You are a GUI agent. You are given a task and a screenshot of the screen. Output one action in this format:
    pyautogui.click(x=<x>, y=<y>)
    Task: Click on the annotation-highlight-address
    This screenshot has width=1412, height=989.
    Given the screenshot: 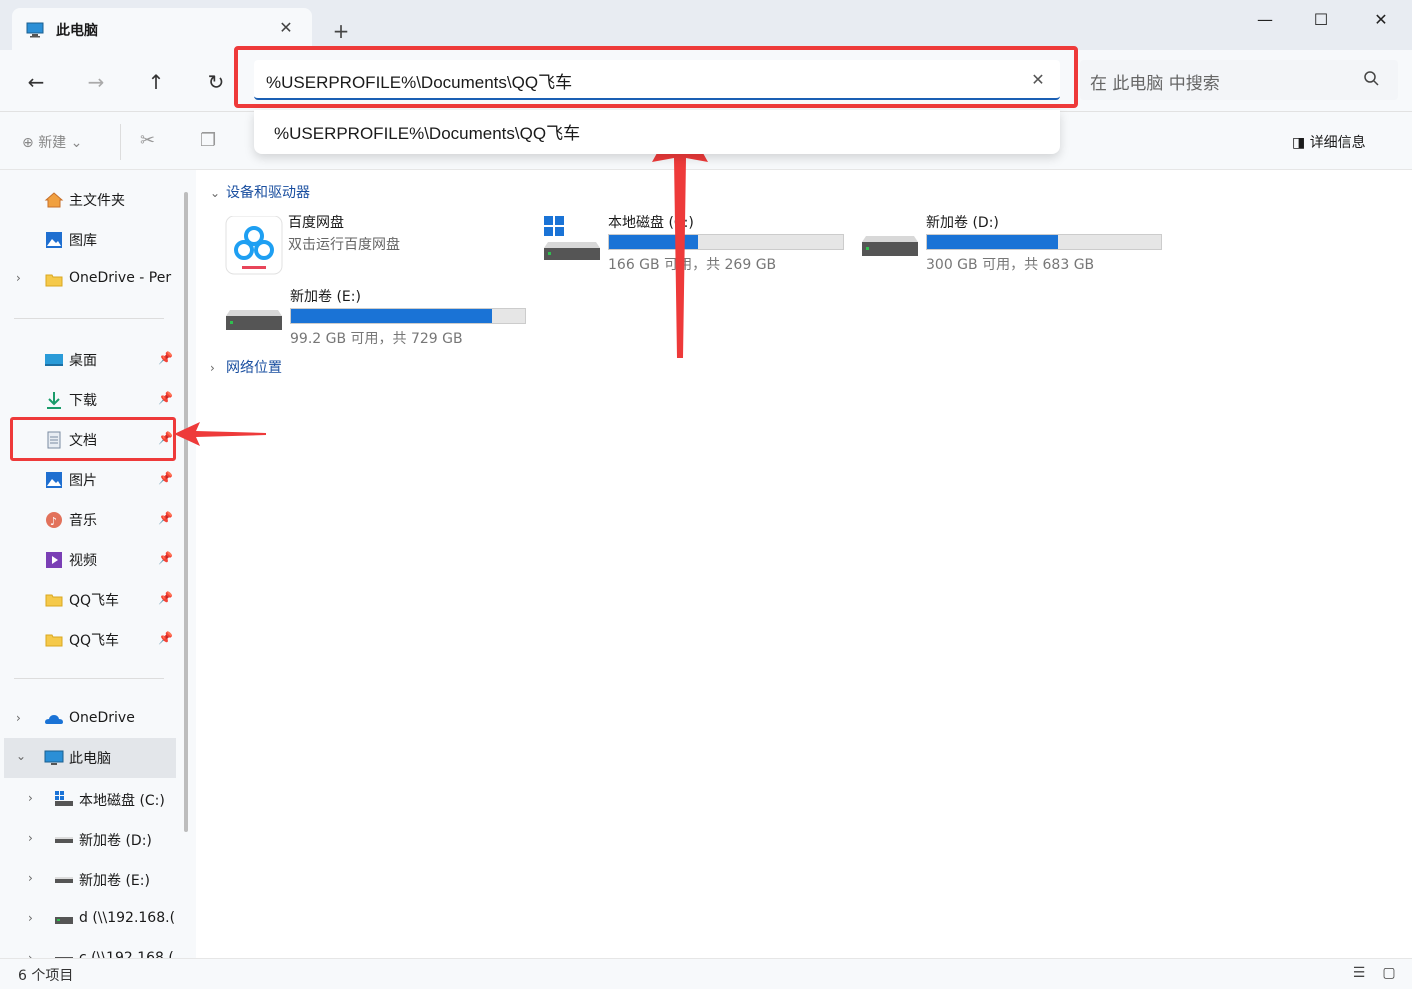 What is the action you would take?
    pyautogui.click(x=656, y=77)
    